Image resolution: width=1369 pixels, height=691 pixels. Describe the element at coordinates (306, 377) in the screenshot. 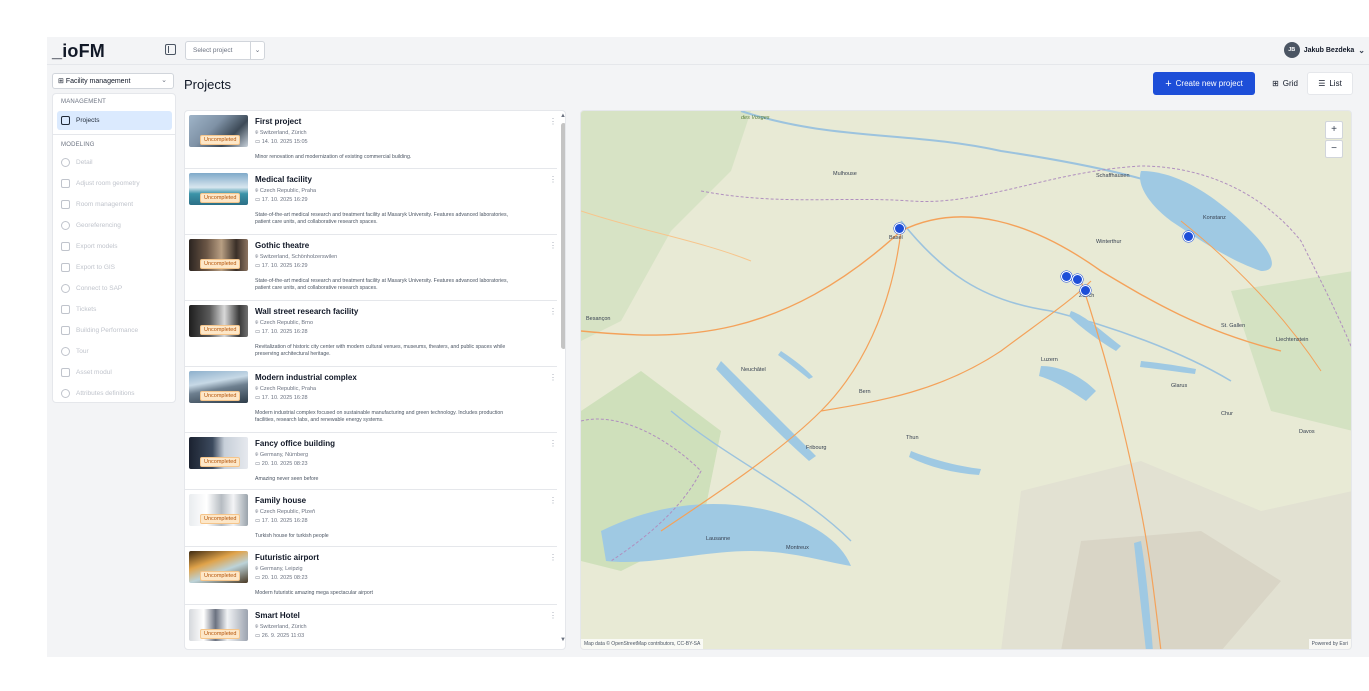

I see `project-name: Modern industrial complex` at that location.